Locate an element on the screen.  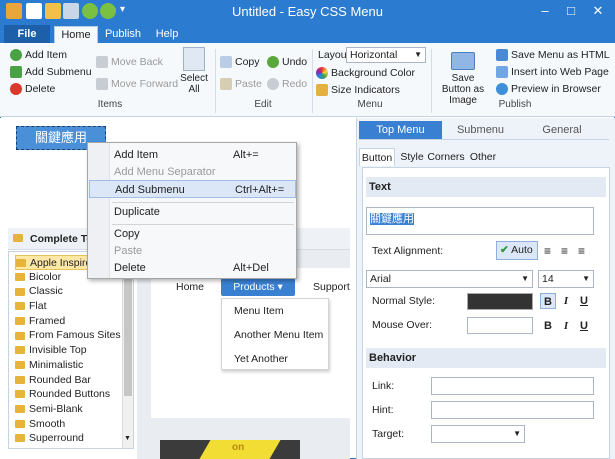
subtab-style: Style is located at coordinates (412, 157).